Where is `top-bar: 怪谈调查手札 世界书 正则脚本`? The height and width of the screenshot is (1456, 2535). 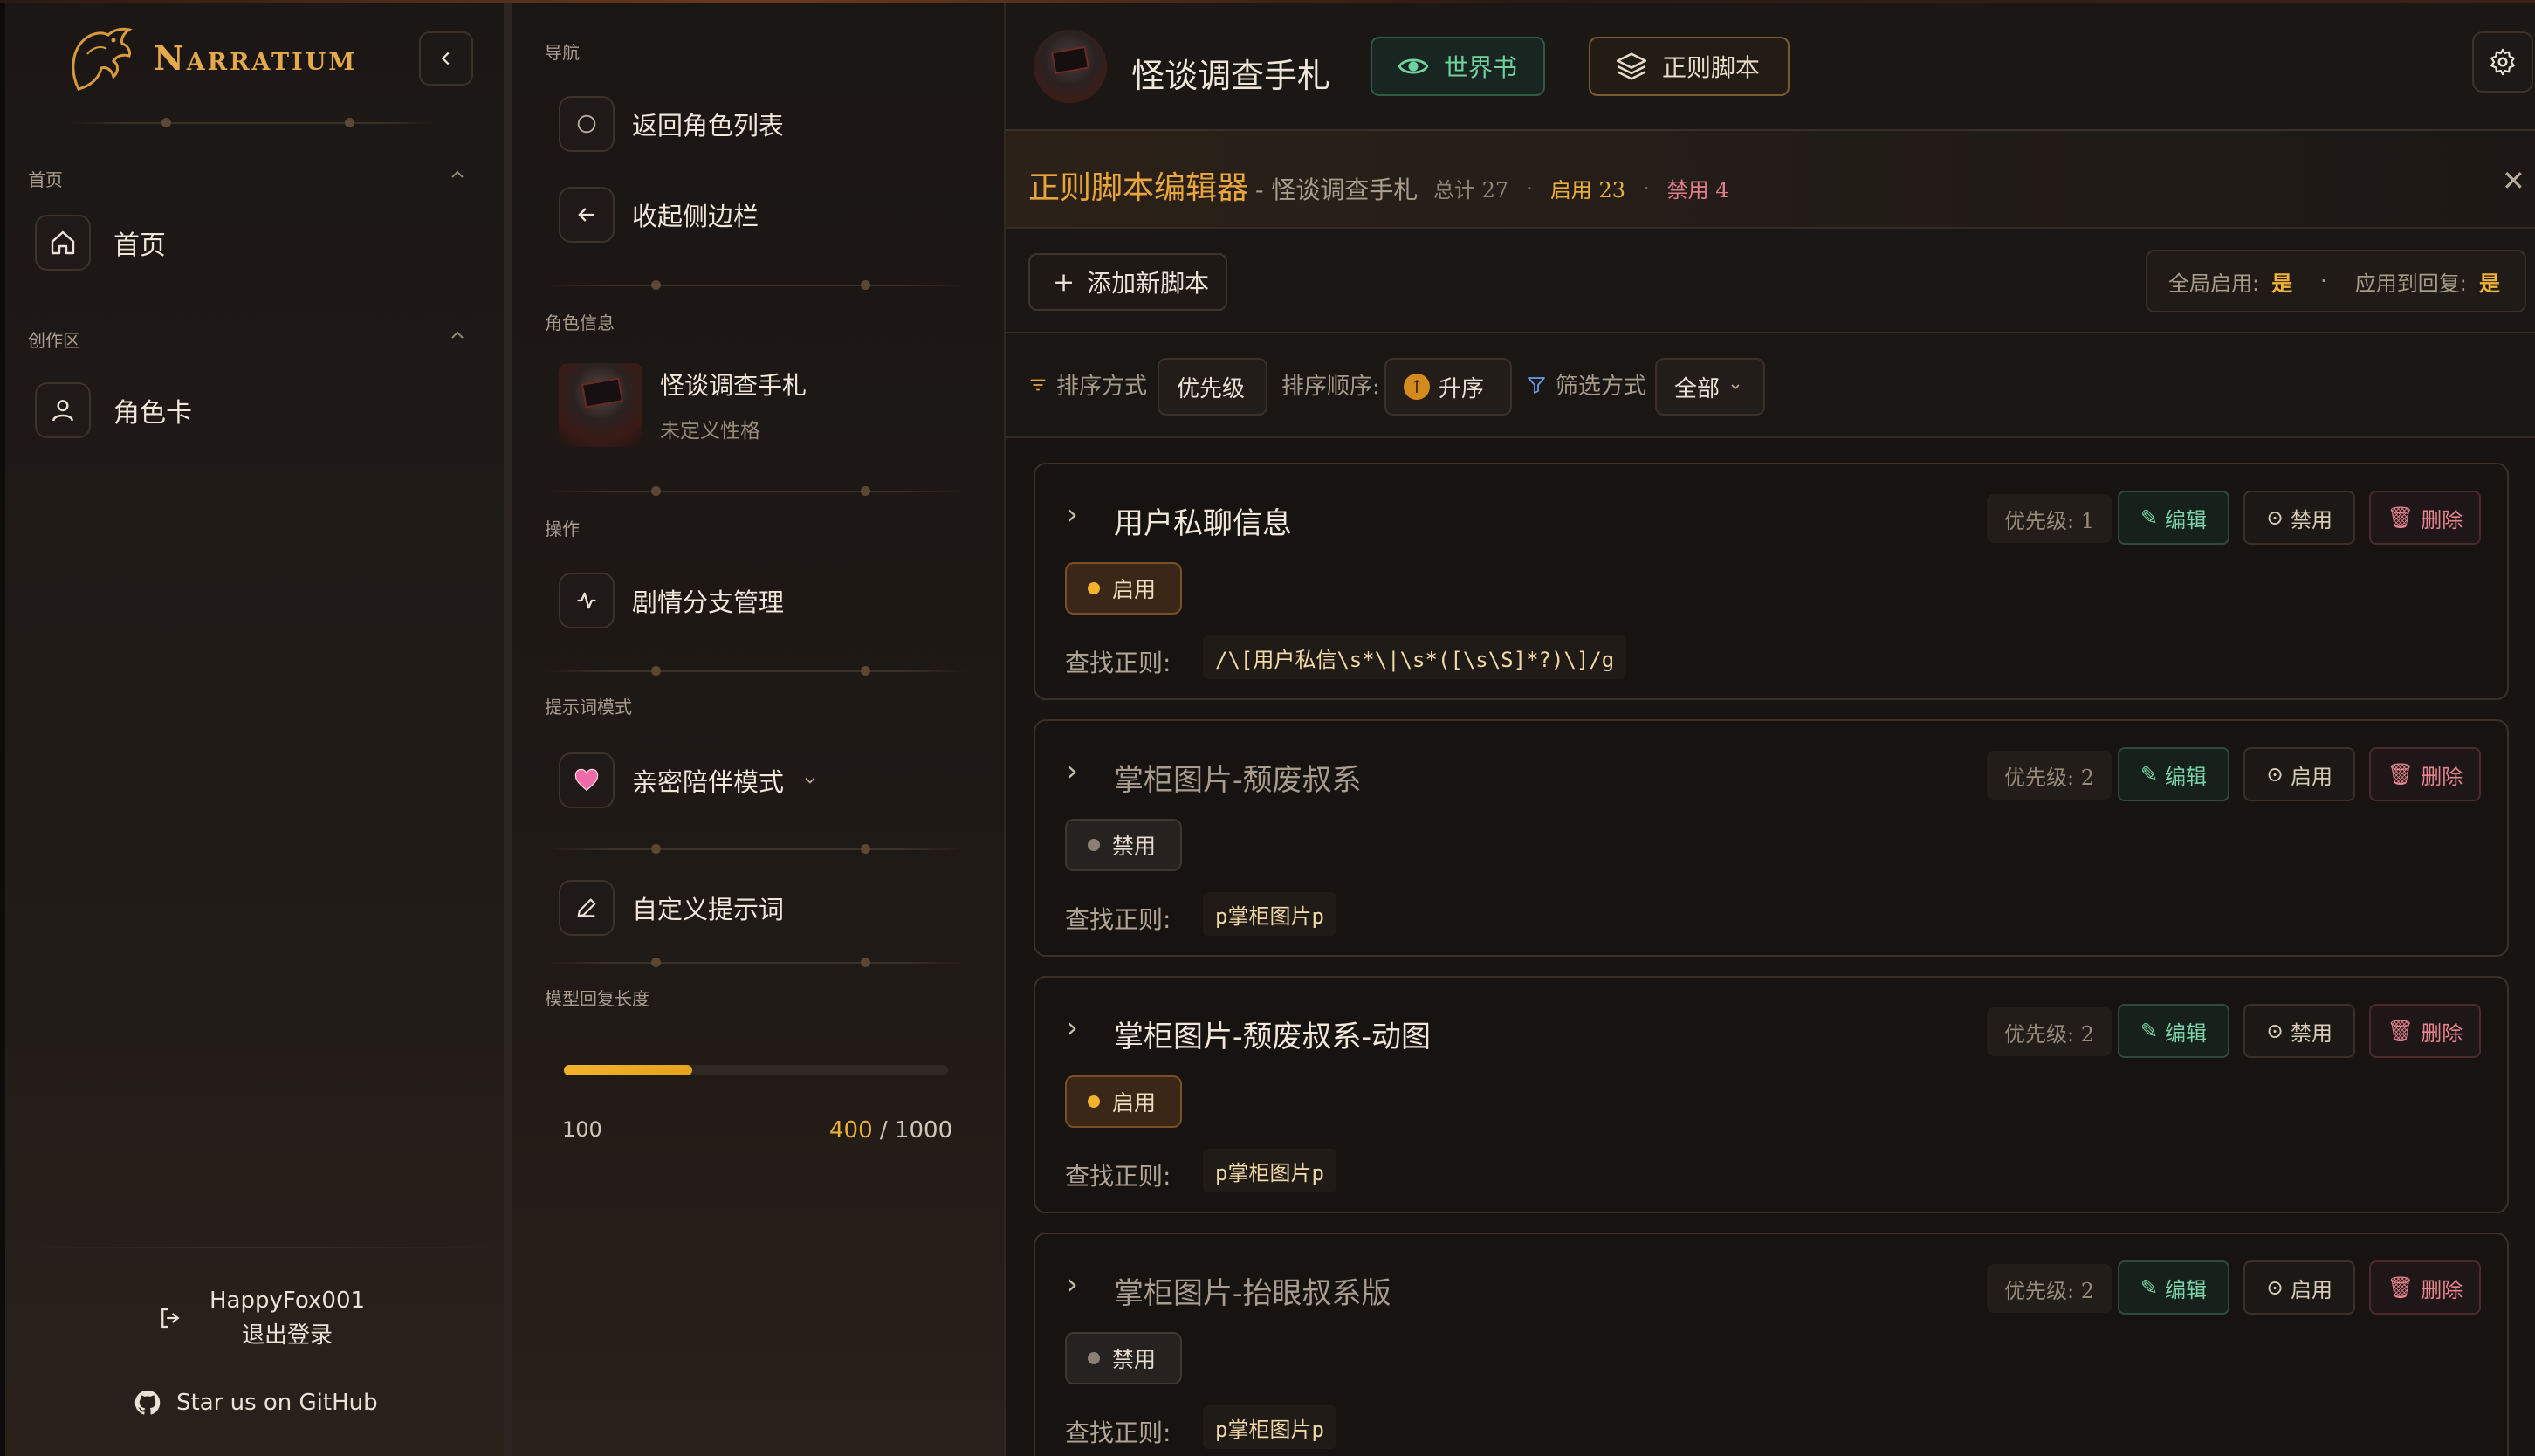 top-bar: 怪谈调查手札 世界书 正则脚本 is located at coordinates (1770, 67).